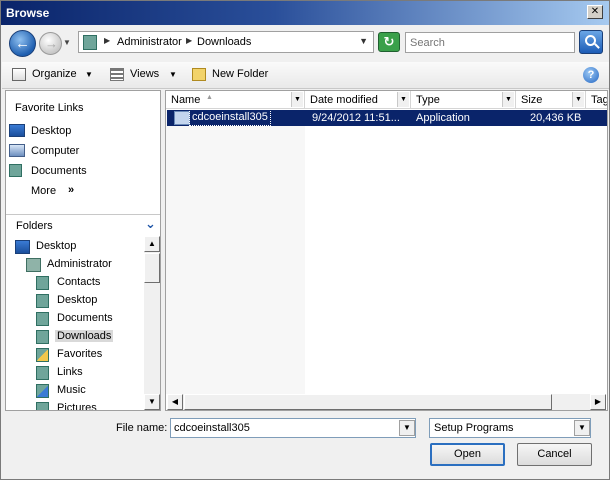  Describe the element at coordinates (230, 117) in the screenshot. I see `file-name: cdcoeinstall305` at that location.